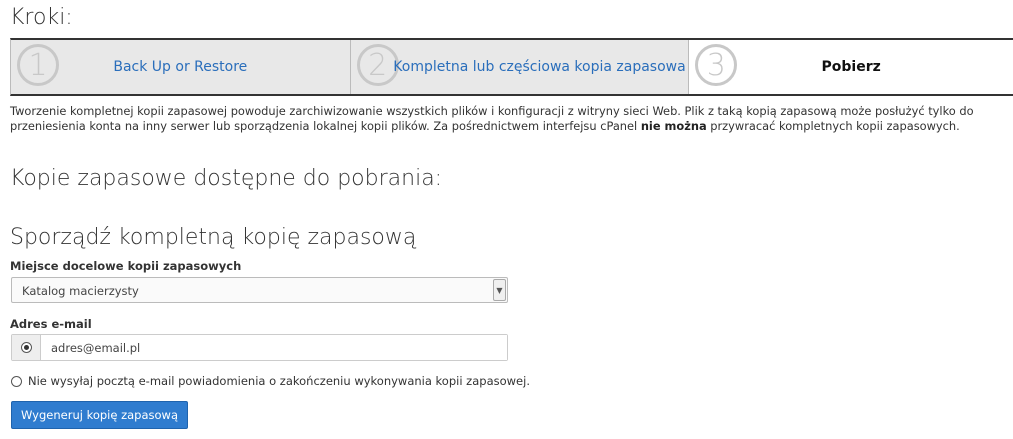 This screenshot has height=439, width=1013. I want to click on email-label: Adres e-mail, so click(51, 324).